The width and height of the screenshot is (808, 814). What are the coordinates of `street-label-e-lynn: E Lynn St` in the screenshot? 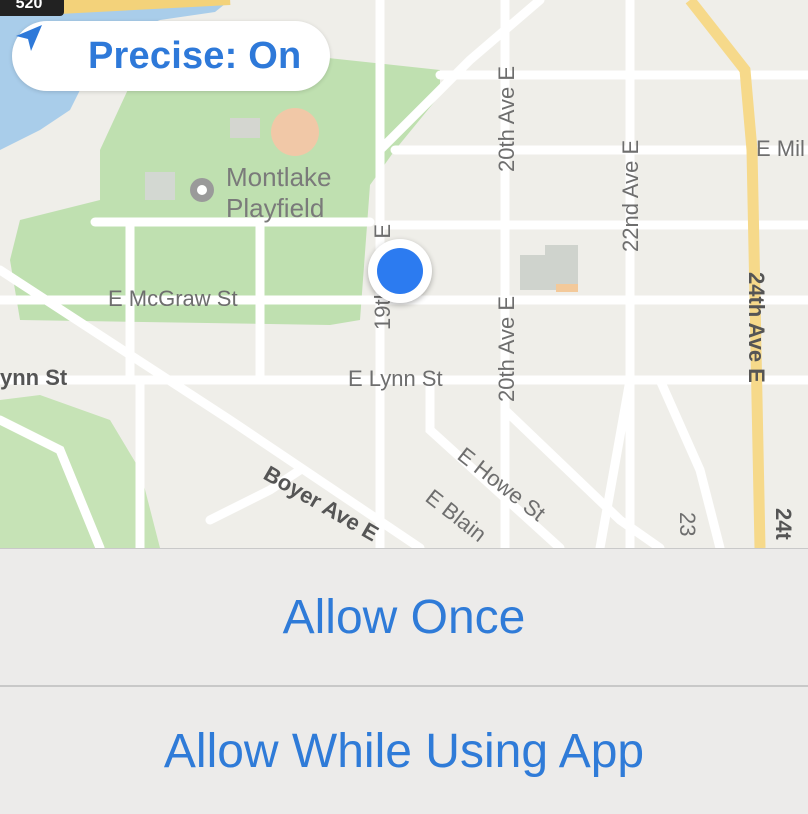 It's located at (395, 378).